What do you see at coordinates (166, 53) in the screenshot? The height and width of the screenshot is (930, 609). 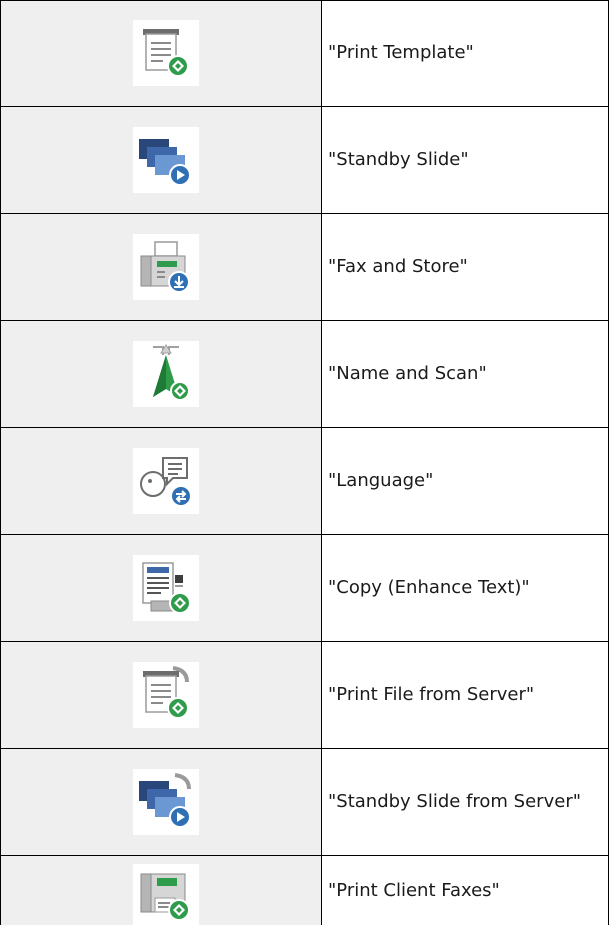 I see `print-template-icon` at bounding box center [166, 53].